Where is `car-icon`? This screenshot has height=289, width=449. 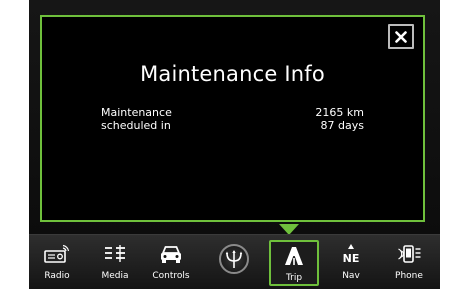 car-icon is located at coordinates (171, 254).